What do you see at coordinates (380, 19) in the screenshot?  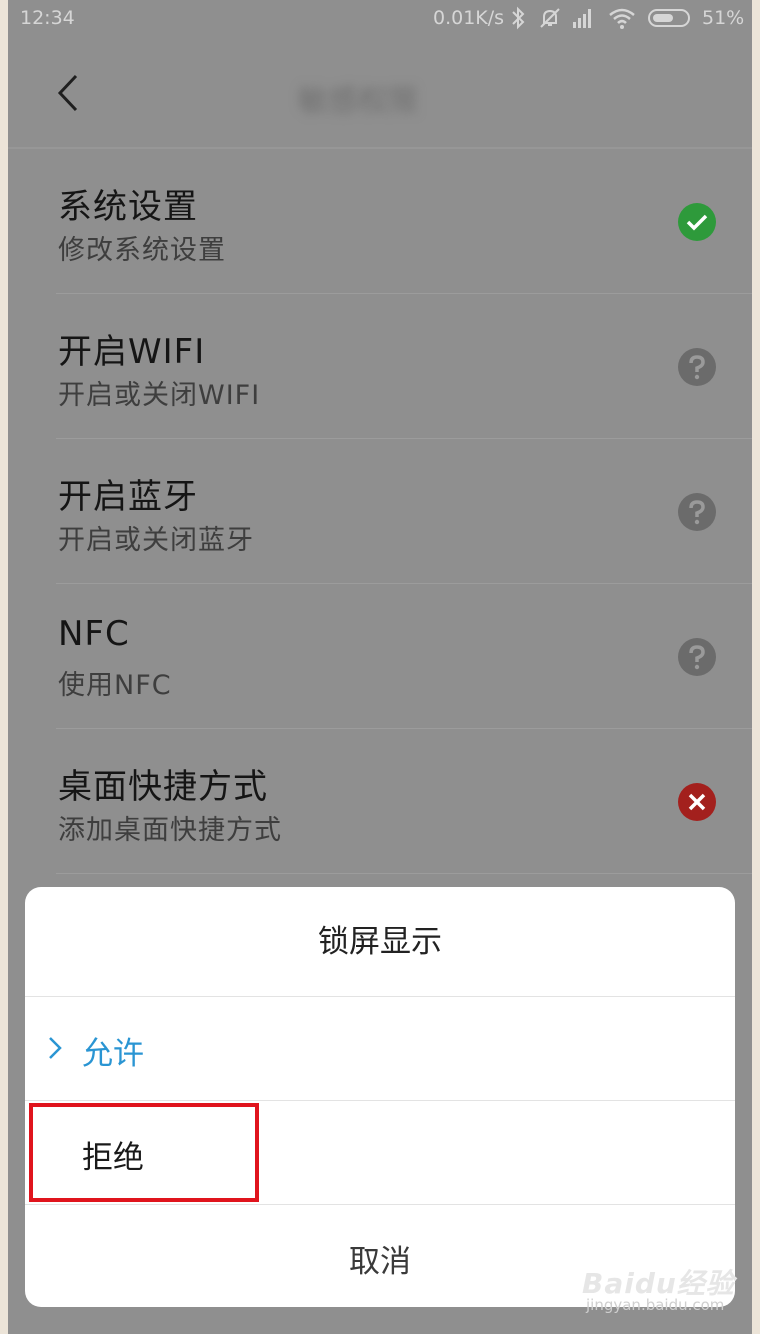 I see `status-bar: 12:34 0.01K/s 51%` at bounding box center [380, 19].